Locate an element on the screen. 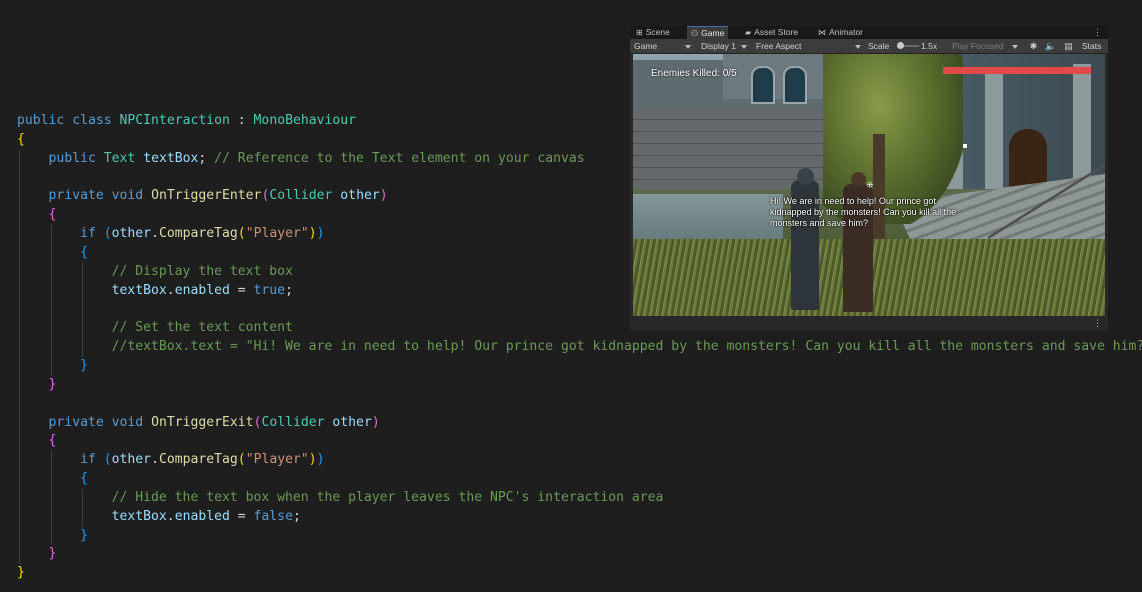 Image resolution: width=1142 pixels, height=592 pixels. tab-label: Animator is located at coordinates (846, 32).